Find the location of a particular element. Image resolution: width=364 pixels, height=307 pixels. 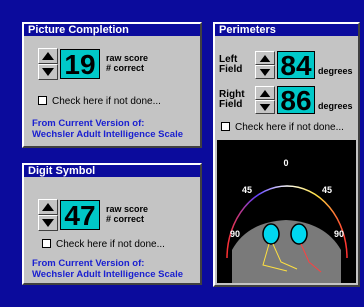

digit-symbol-title: Digit Symbol is located at coordinates (112, 171).